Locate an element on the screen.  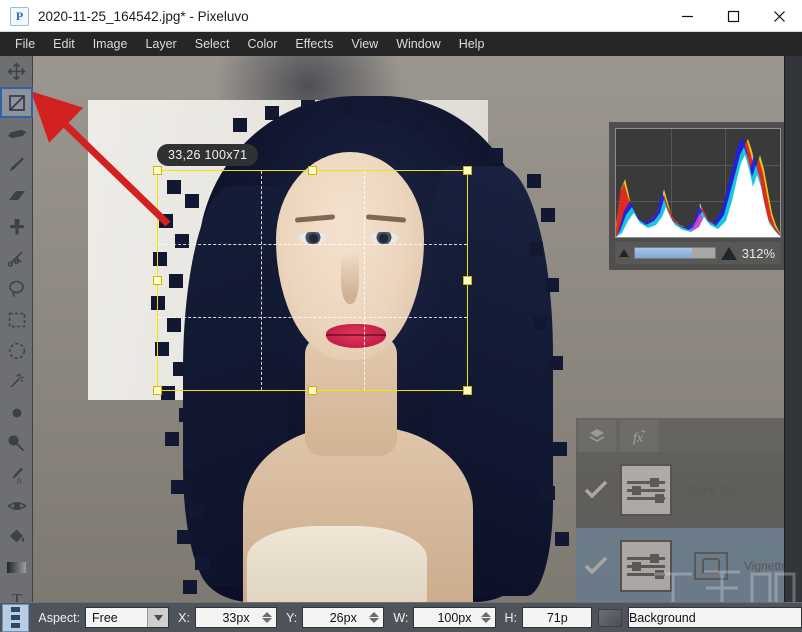
menu-item-help: Help is located at coordinates (472, 44).